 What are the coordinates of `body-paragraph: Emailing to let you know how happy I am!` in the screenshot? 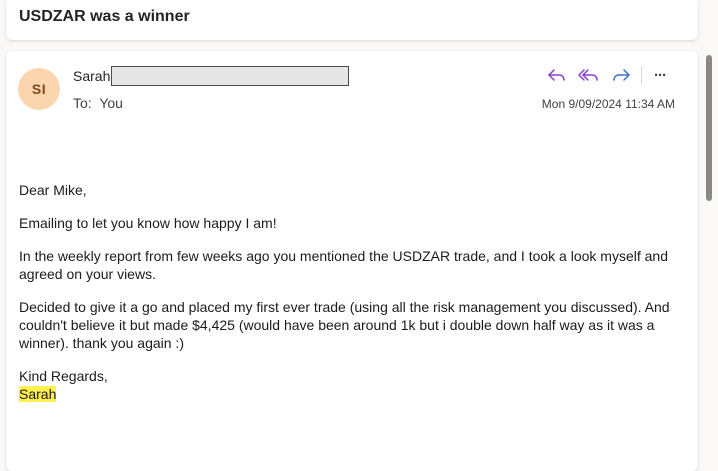 It's located at (148, 223).